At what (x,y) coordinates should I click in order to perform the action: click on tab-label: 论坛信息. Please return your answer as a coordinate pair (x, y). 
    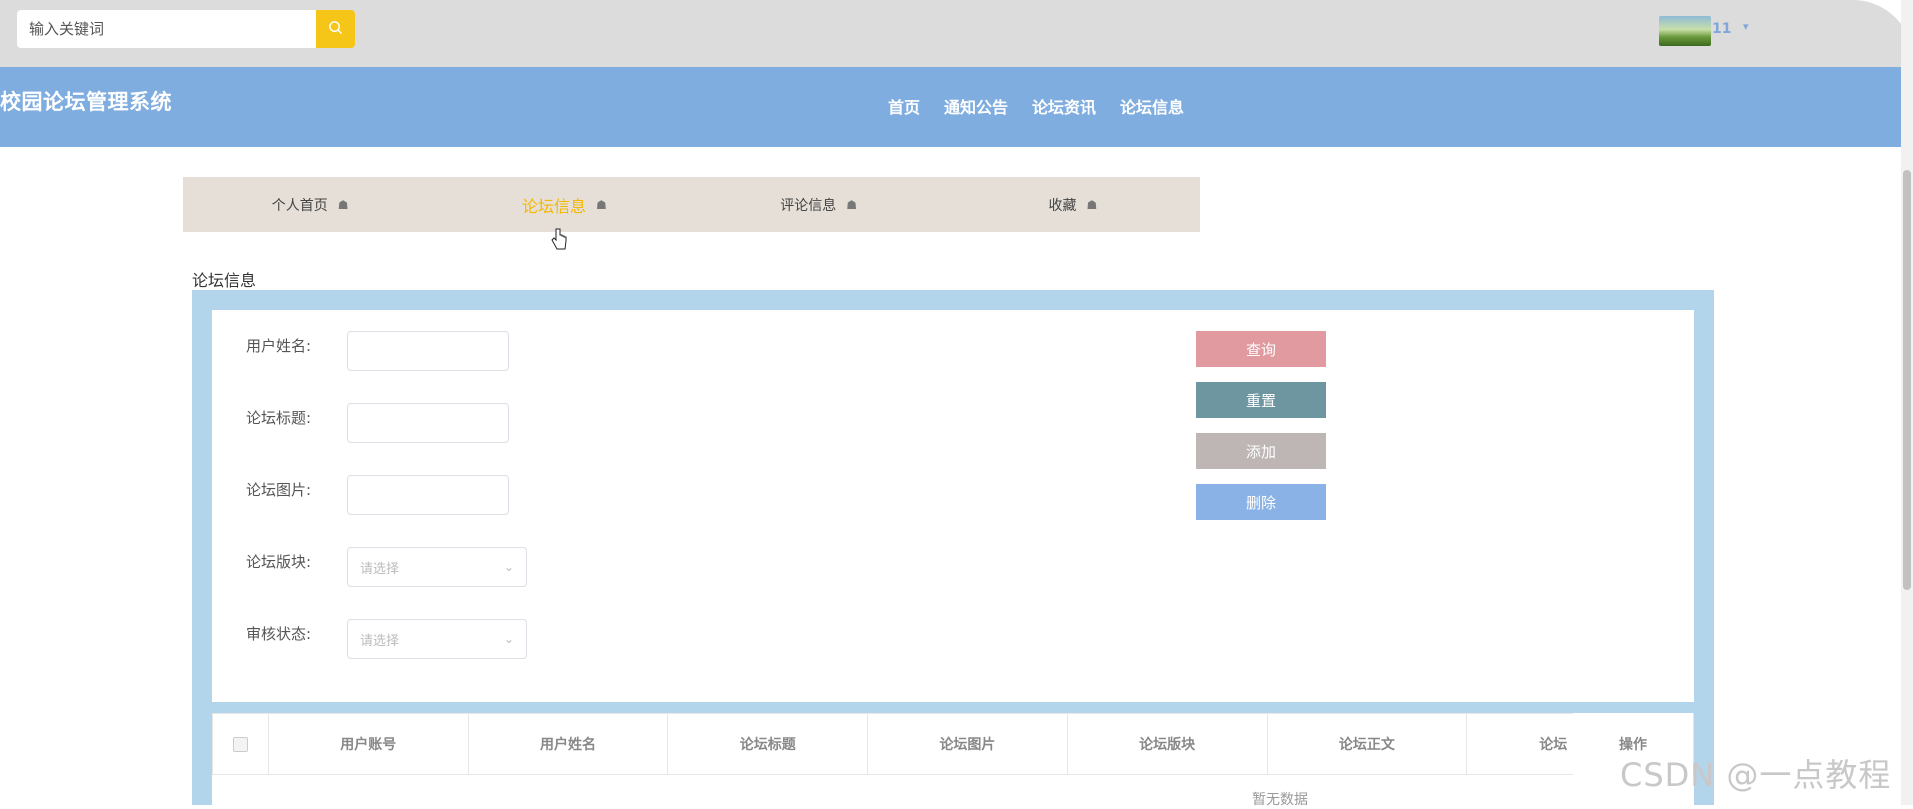
    Looking at the image, I should click on (553, 206).